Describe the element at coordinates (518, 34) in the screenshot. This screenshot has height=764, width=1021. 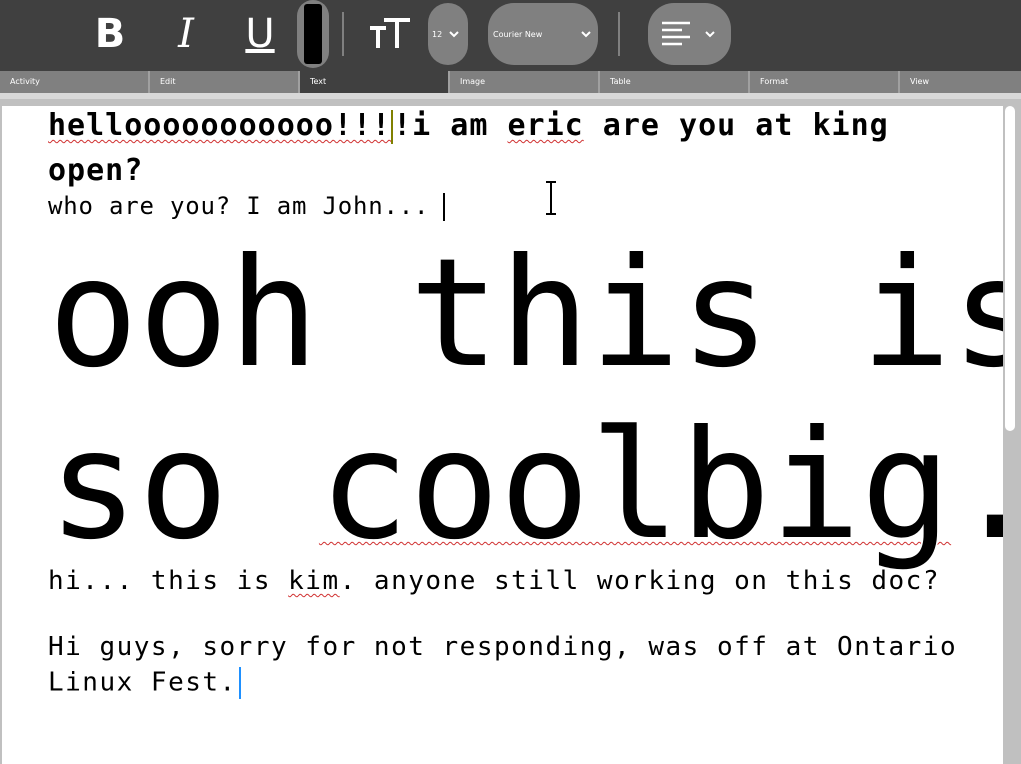
I see `font-family-value: Courier New` at that location.